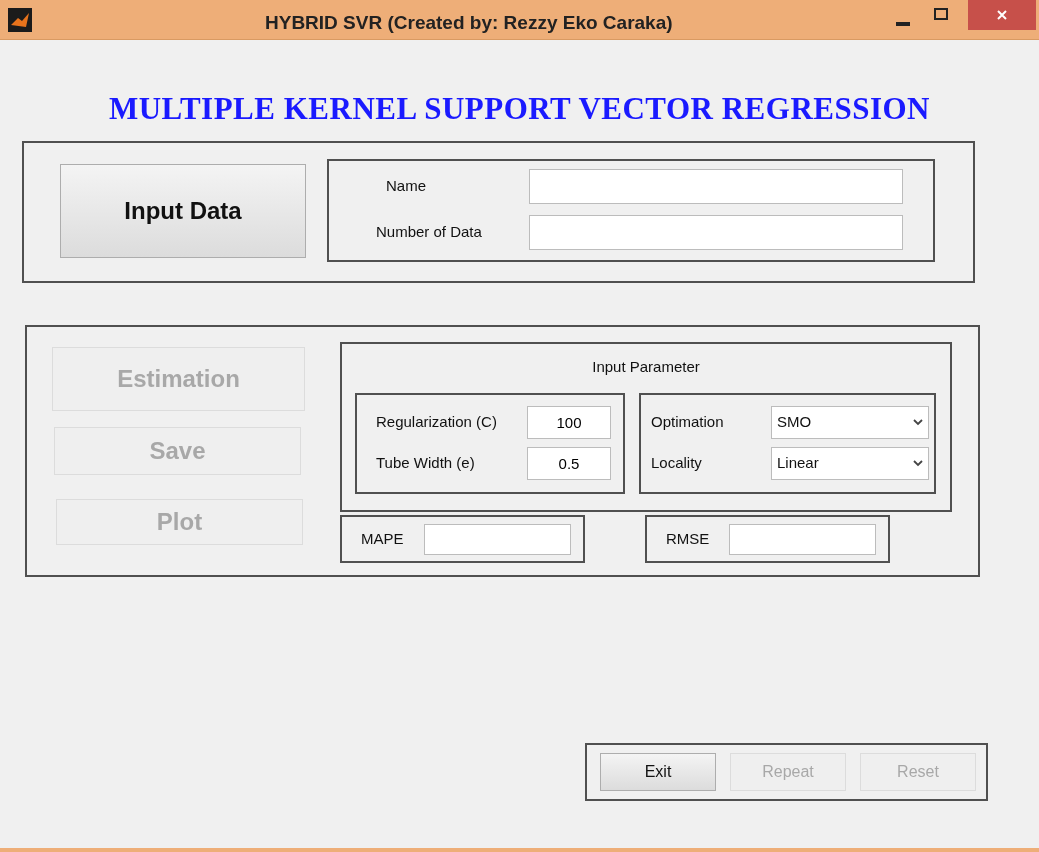  What do you see at coordinates (903, 24) in the screenshot?
I see `minimize-icon` at bounding box center [903, 24].